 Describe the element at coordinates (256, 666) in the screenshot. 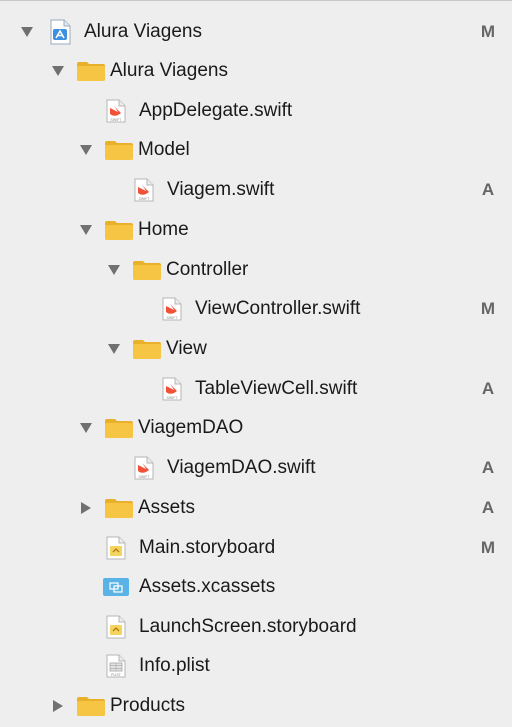

I see `tree-row-info-plist: PLIST Info.plist` at that location.